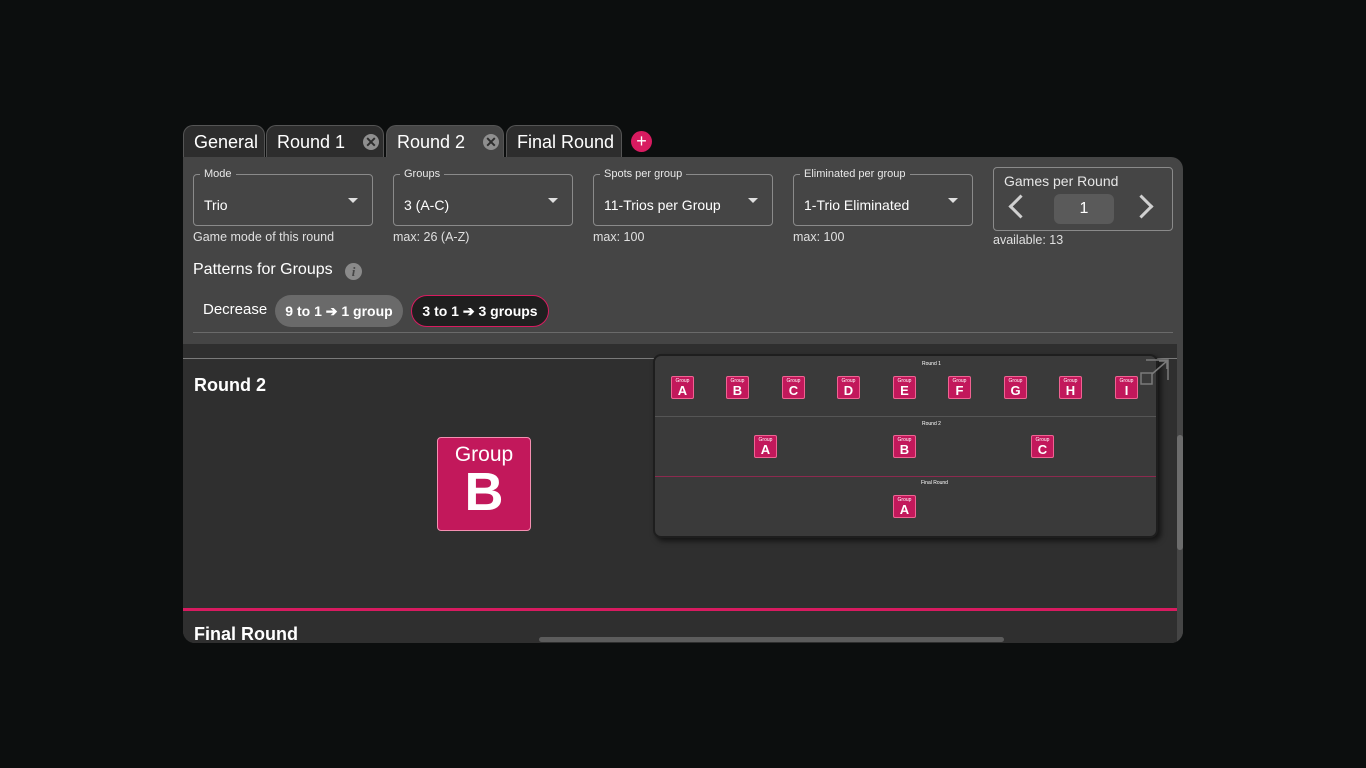  Describe the element at coordinates (431, 142) in the screenshot. I see `tab-label: Round 2` at that location.